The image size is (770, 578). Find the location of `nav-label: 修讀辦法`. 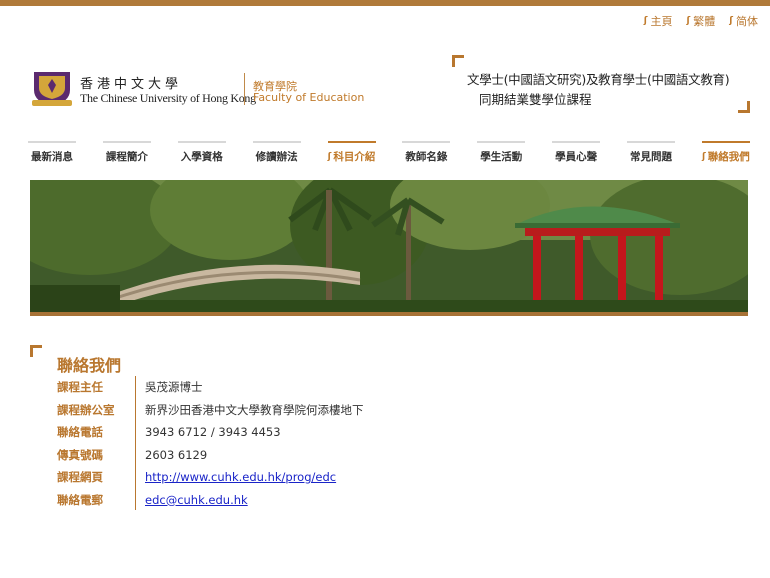

nav-label: 修讀辦法 is located at coordinates (276, 157).